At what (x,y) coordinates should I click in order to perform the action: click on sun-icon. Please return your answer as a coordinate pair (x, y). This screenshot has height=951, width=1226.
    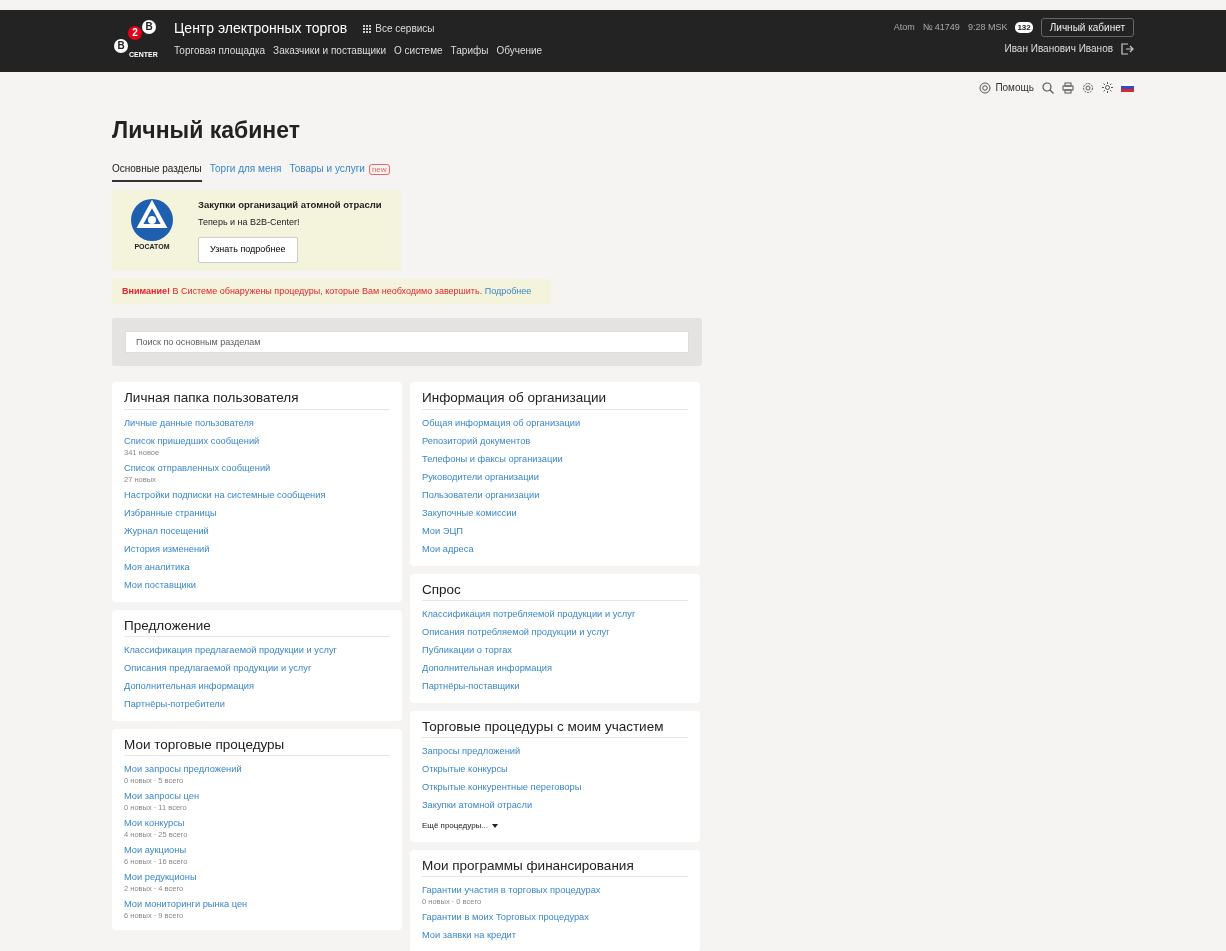
    Looking at the image, I should click on (1107, 87).